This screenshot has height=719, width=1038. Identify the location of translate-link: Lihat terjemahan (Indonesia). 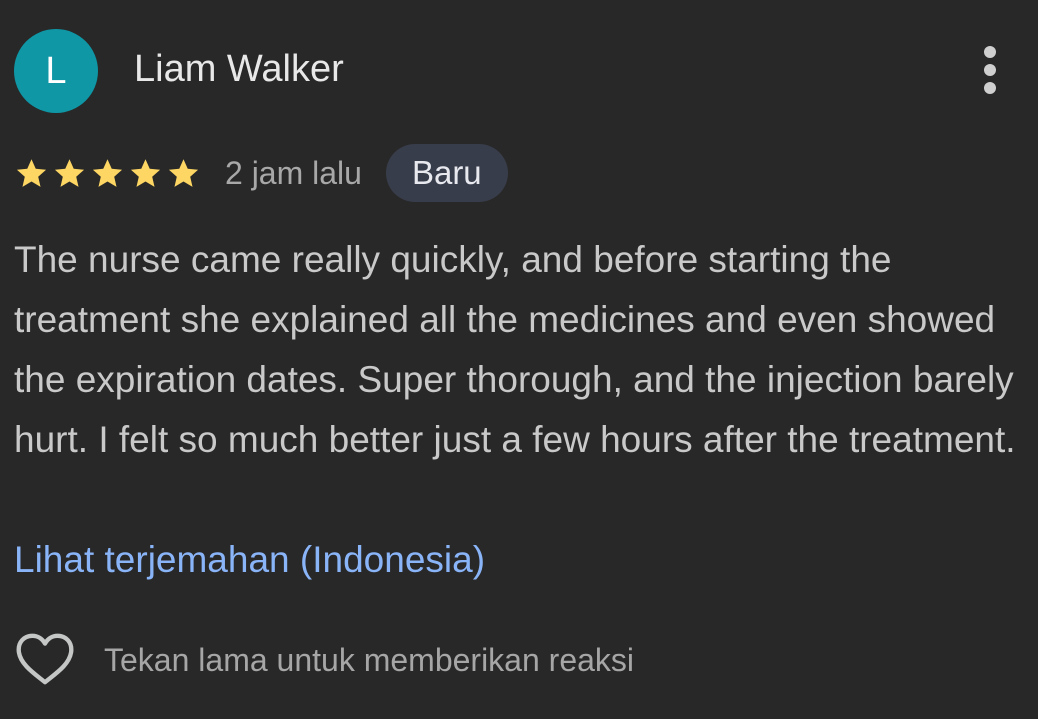
(249, 560).